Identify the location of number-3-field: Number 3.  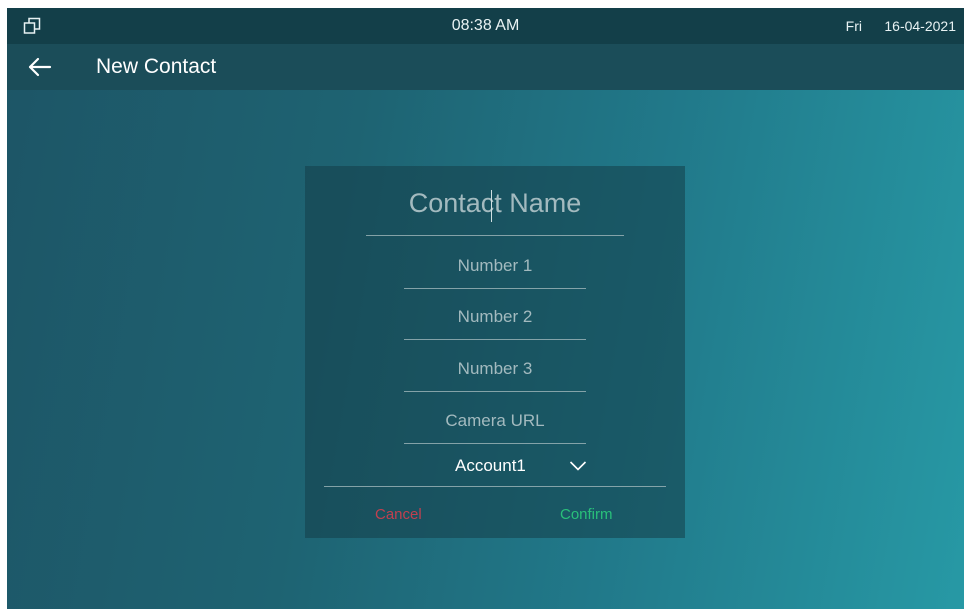
(495, 372).